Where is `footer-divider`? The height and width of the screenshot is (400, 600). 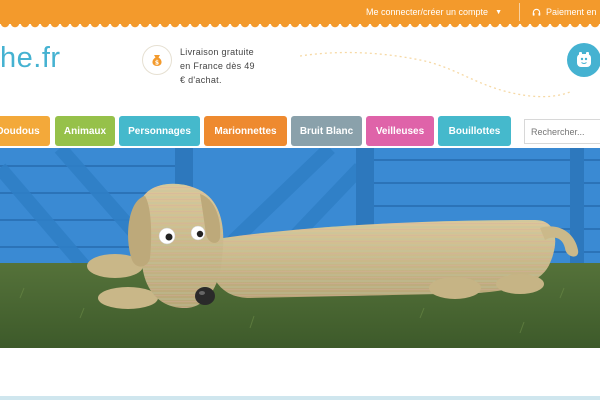 footer-divider is located at coordinates (300, 398).